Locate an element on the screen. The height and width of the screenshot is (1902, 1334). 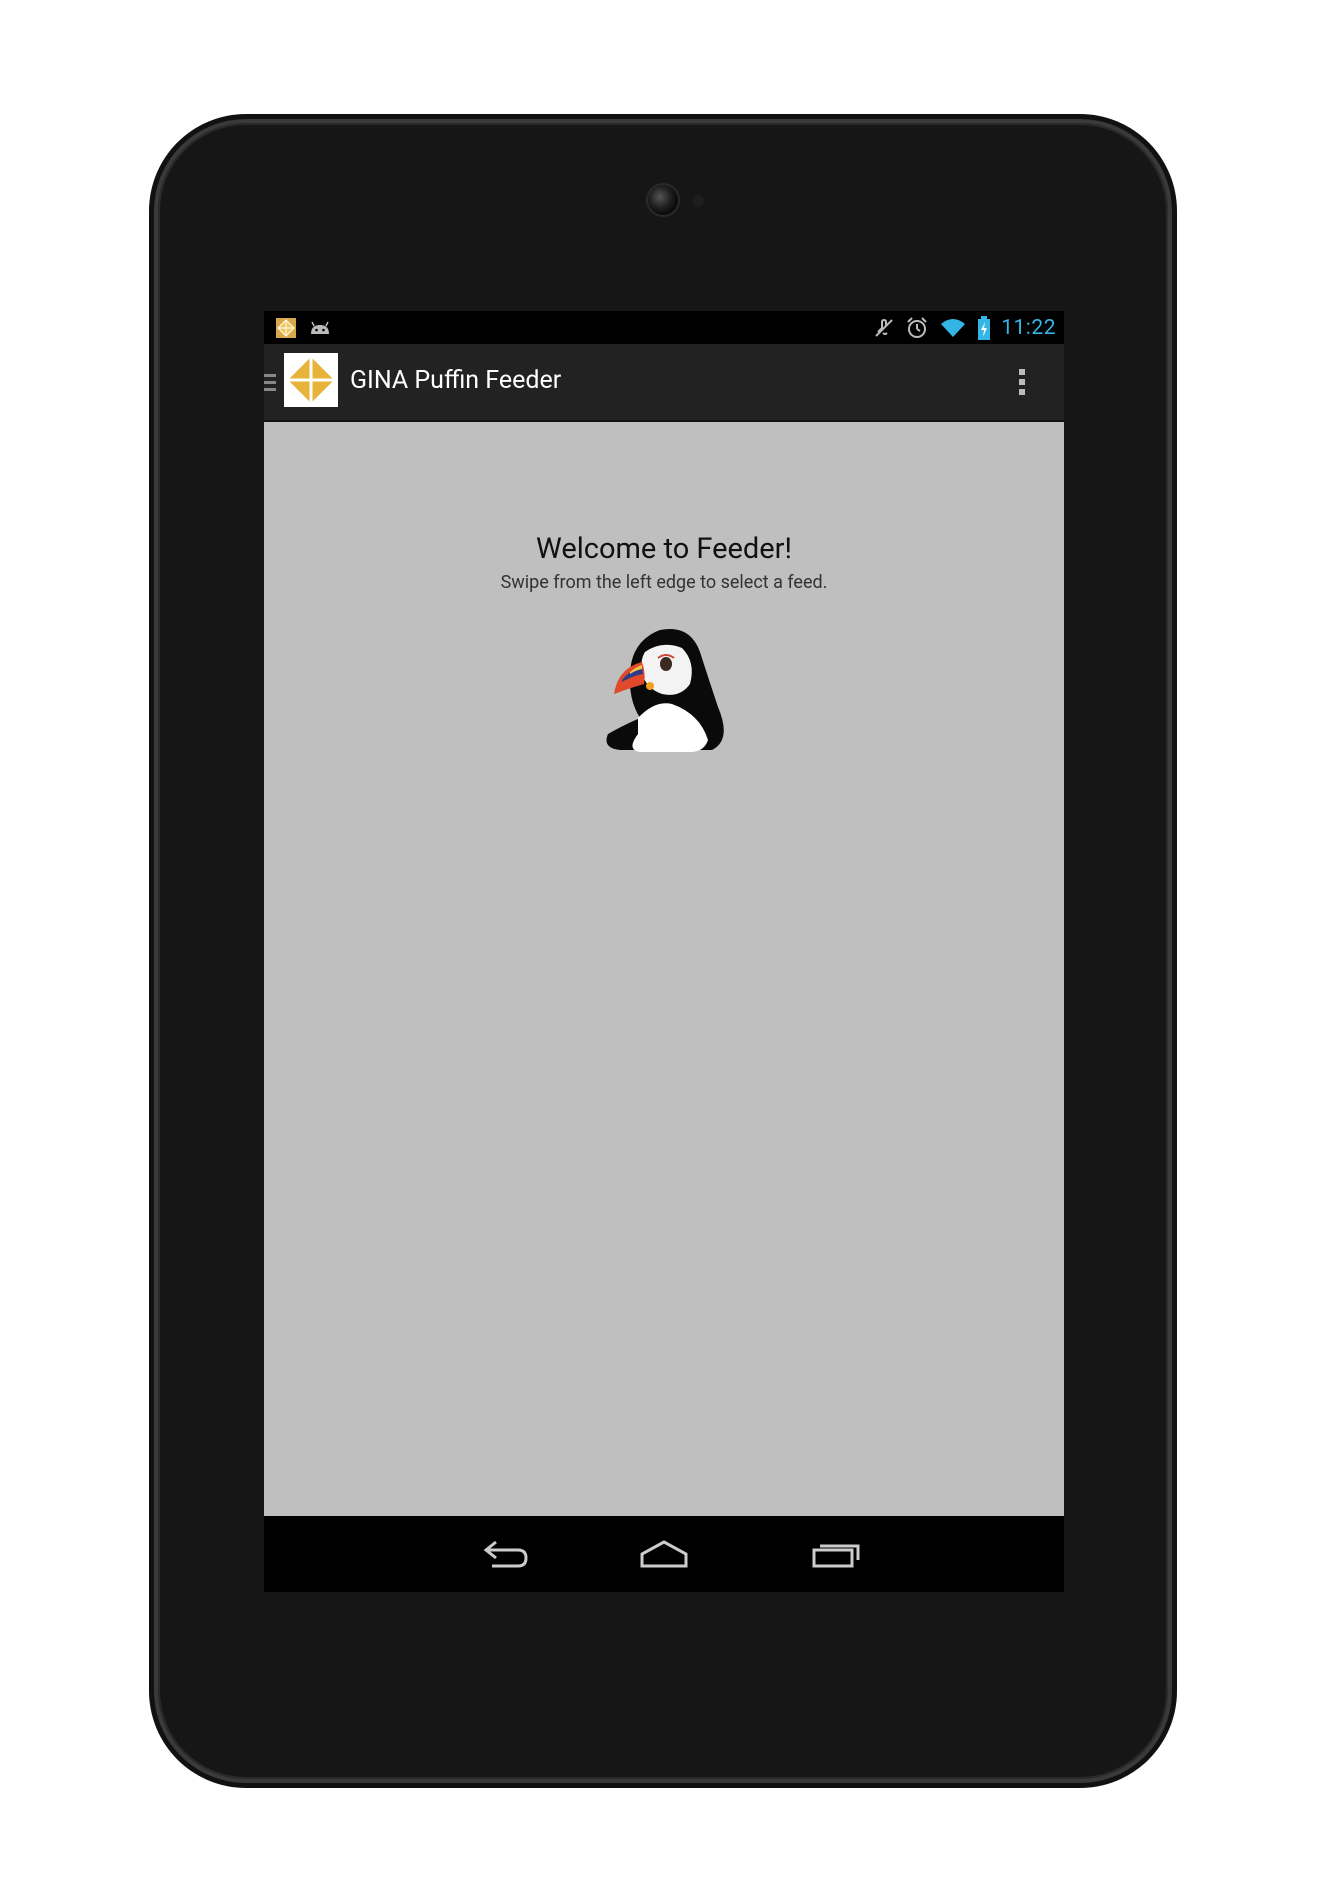
home-icon is located at coordinates (664, 1554).